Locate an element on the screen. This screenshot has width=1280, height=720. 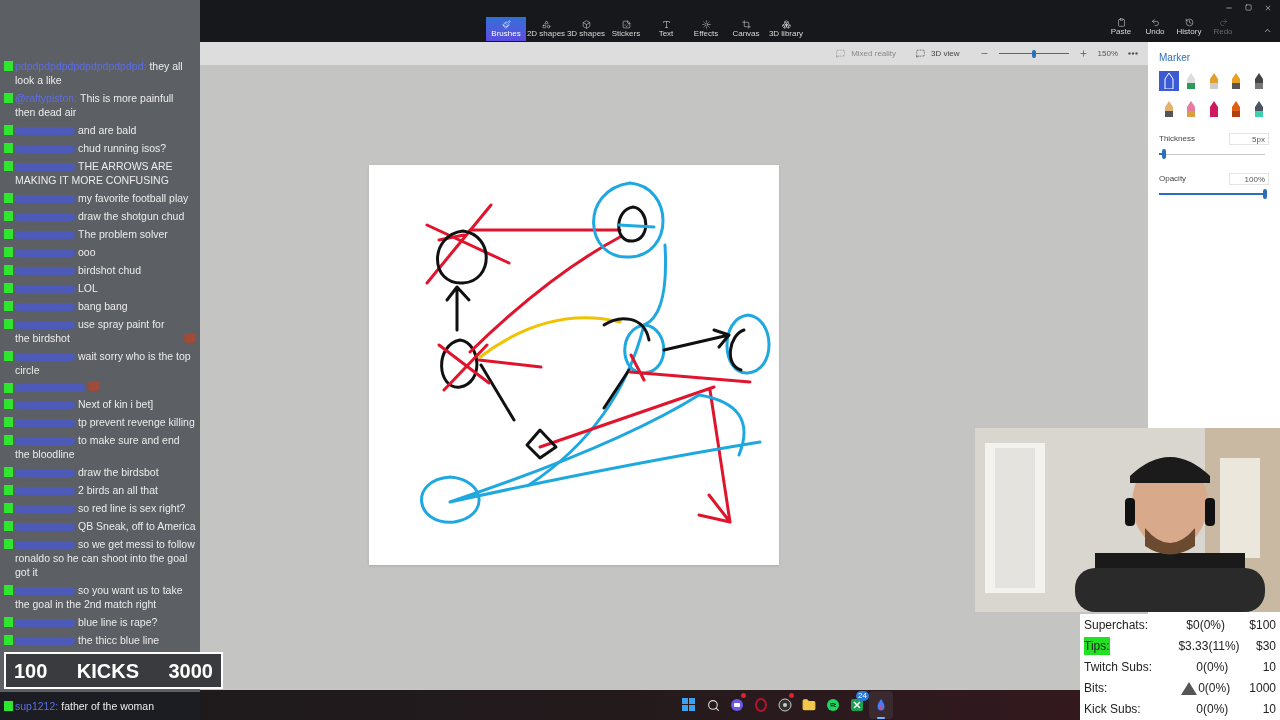
chat-message: my favorite football play is located at coordinates (102, 198).